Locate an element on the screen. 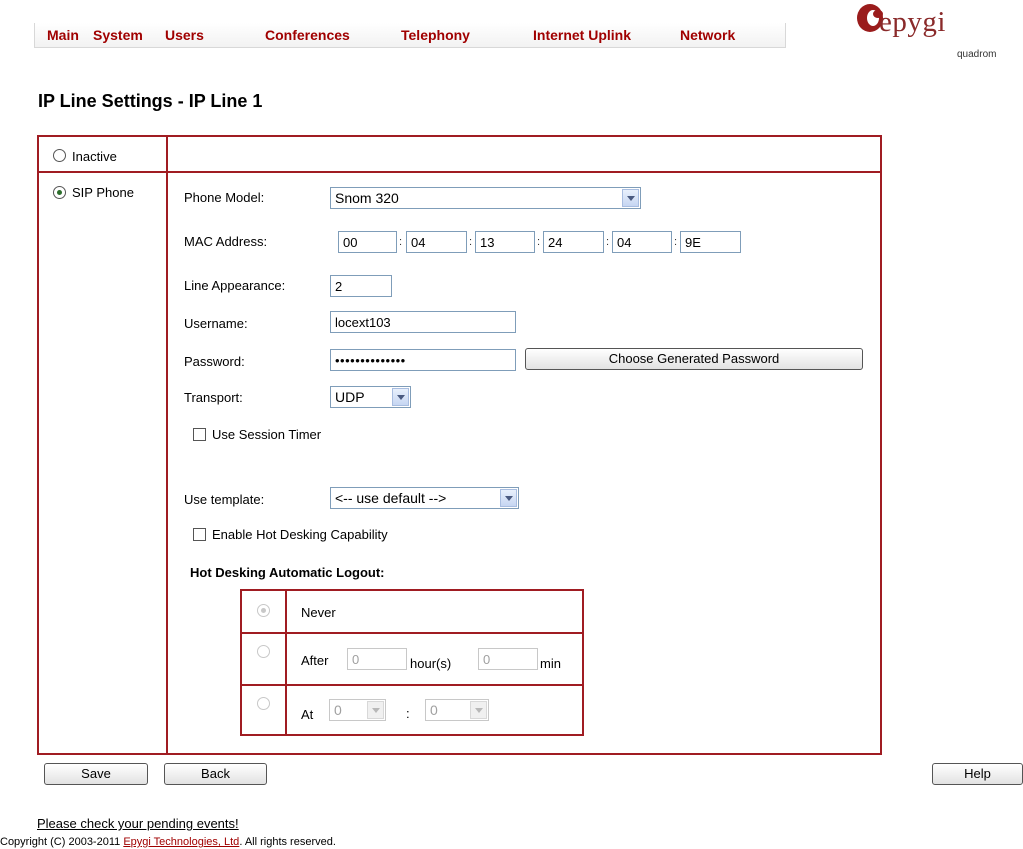 The image size is (1023, 849). nav-users: Users is located at coordinates (184, 35).